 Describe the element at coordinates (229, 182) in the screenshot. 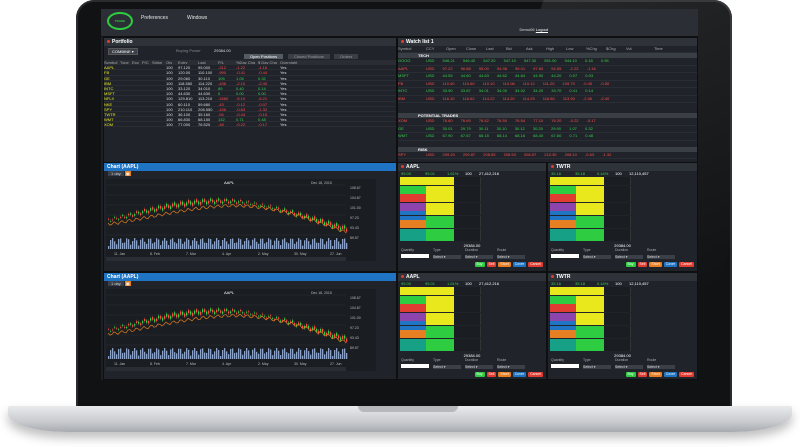

I see `chart-symbol: AAPL` at that location.